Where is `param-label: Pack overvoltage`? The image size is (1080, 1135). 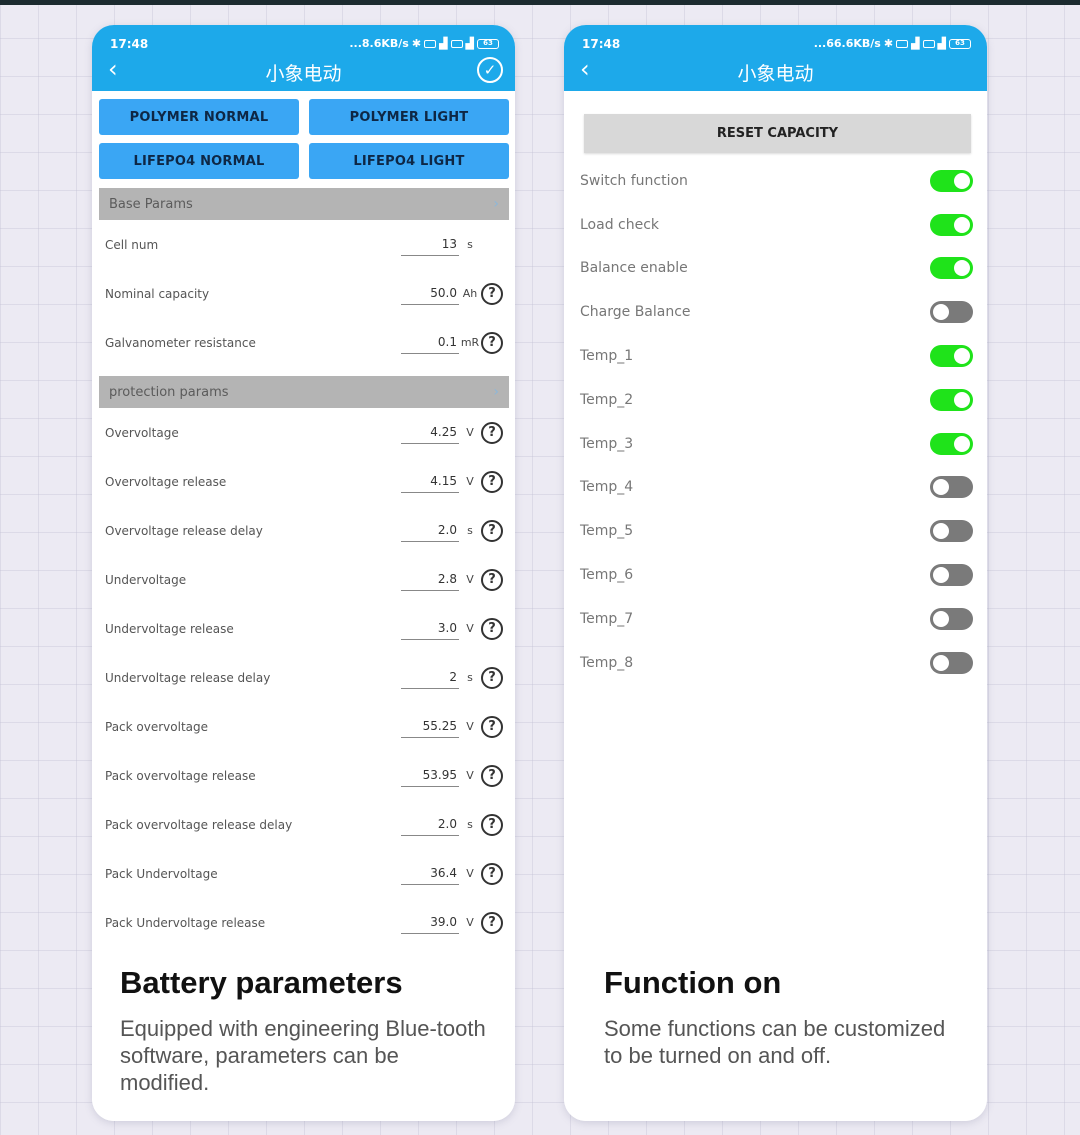
param-label: Pack overvoltage is located at coordinates (157, 726).